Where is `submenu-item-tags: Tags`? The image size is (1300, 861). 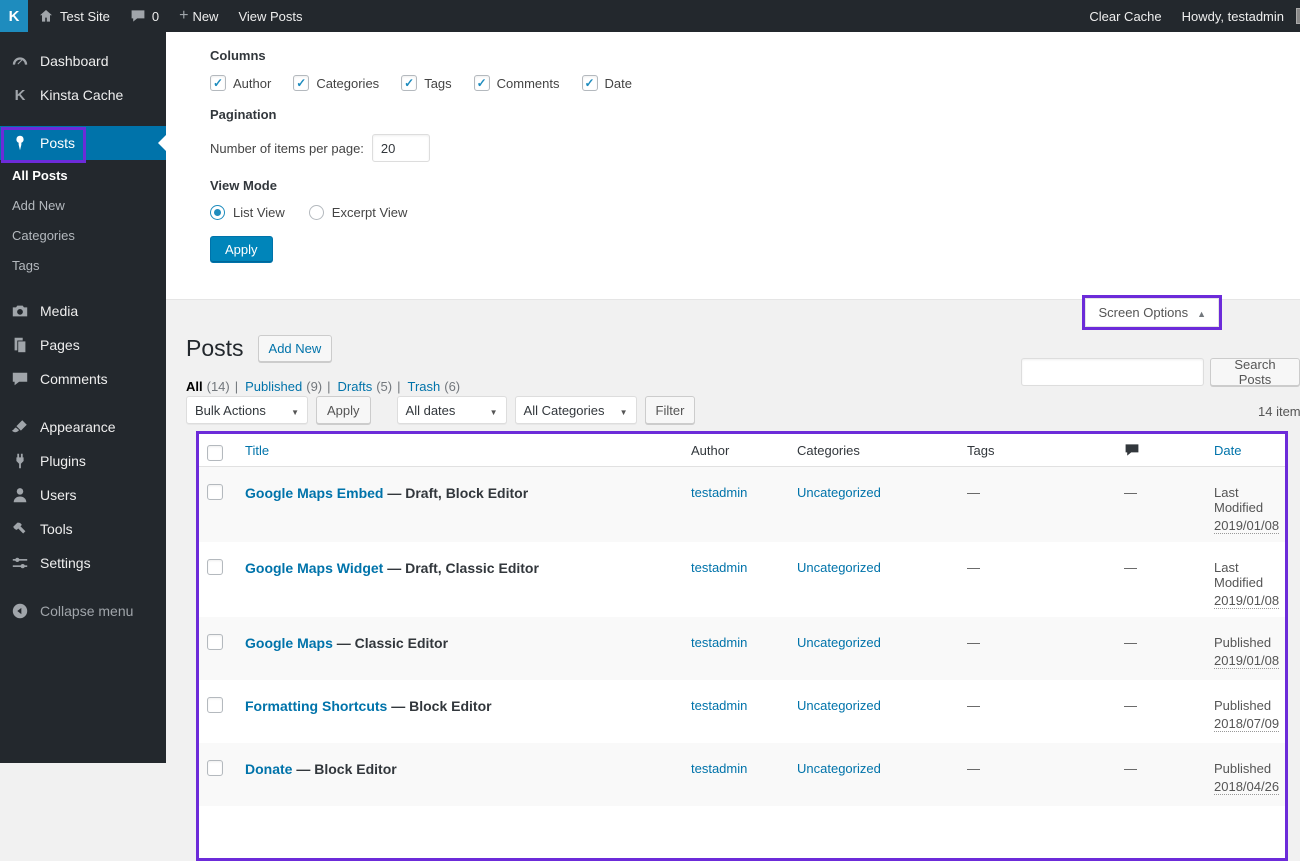
submenu-item-tags: Tags is located at coordinates (83, 265).